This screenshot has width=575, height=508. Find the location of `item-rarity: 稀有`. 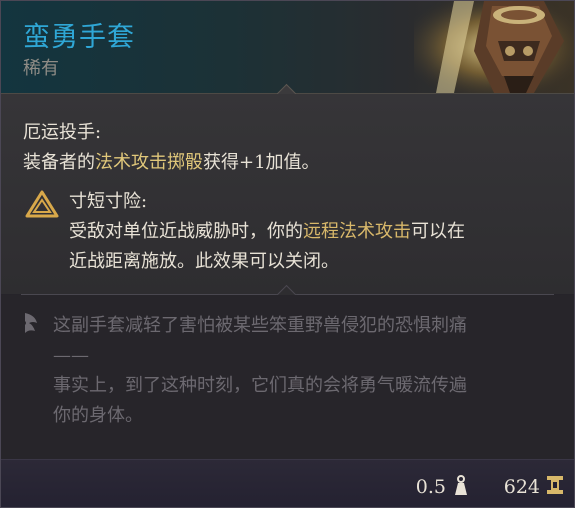

item-rarity: 稀有 is located at coordinates (41, 68).